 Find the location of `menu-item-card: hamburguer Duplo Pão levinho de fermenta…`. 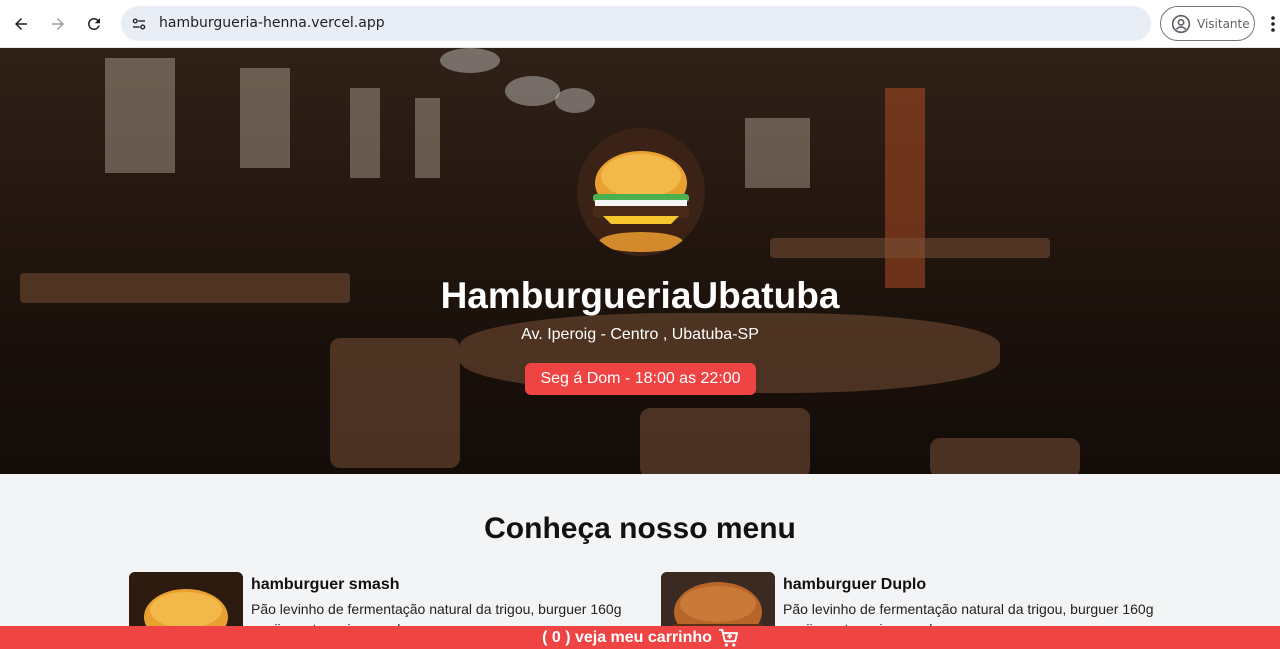

menu-item-card: hamburguer Duplo Pão levinho de fermenta… is located at coordinates (911, 610).